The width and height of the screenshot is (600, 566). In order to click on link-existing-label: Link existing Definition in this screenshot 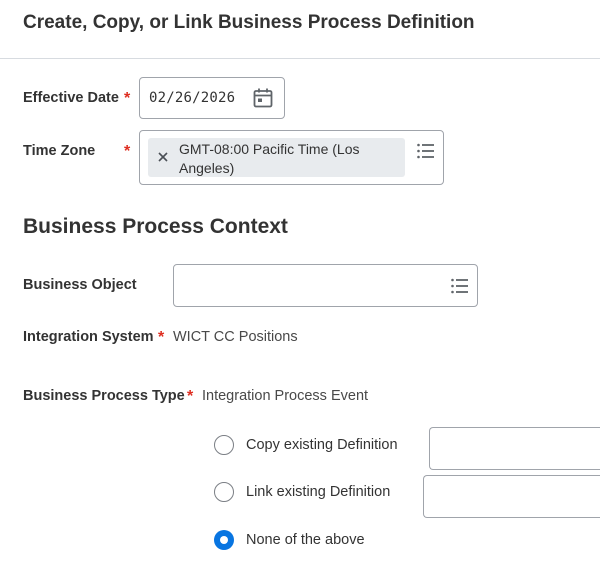, I will do `click(318, 492)`.